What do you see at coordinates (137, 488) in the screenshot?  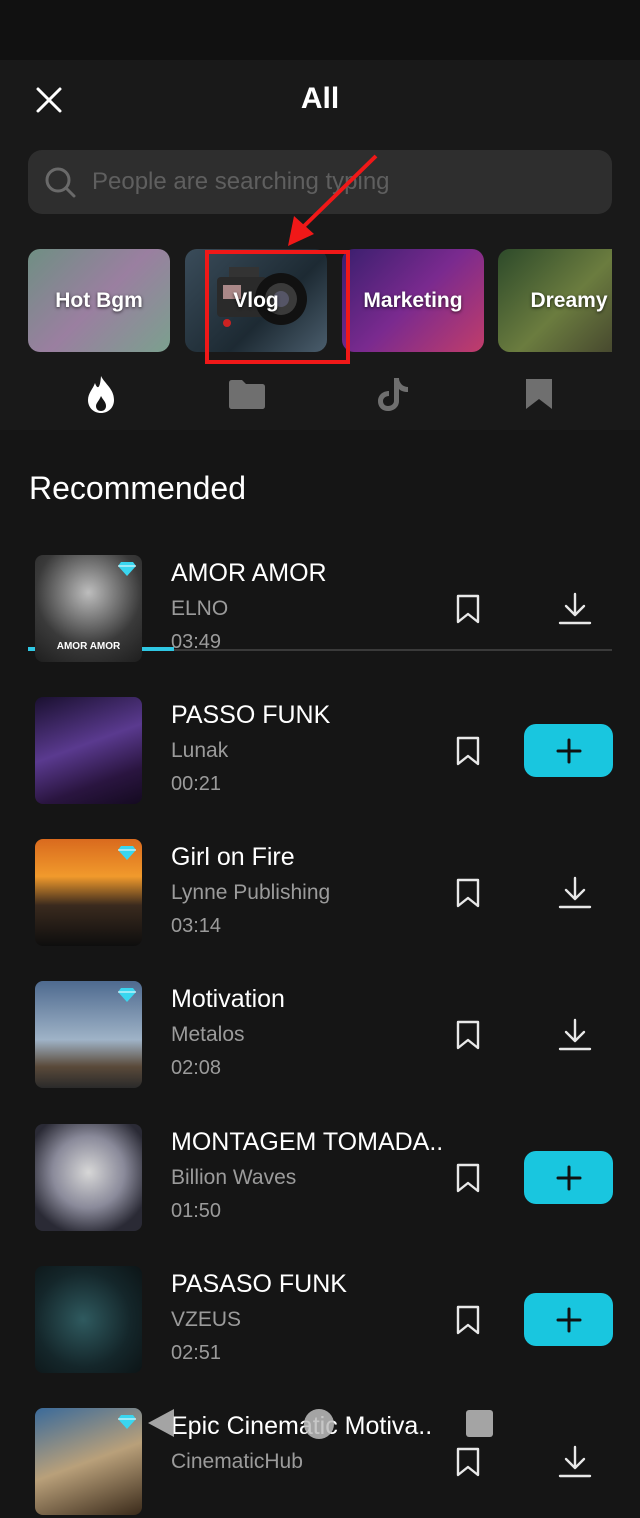 I see `section-title: Recommended` at bounding box center [137, 488].